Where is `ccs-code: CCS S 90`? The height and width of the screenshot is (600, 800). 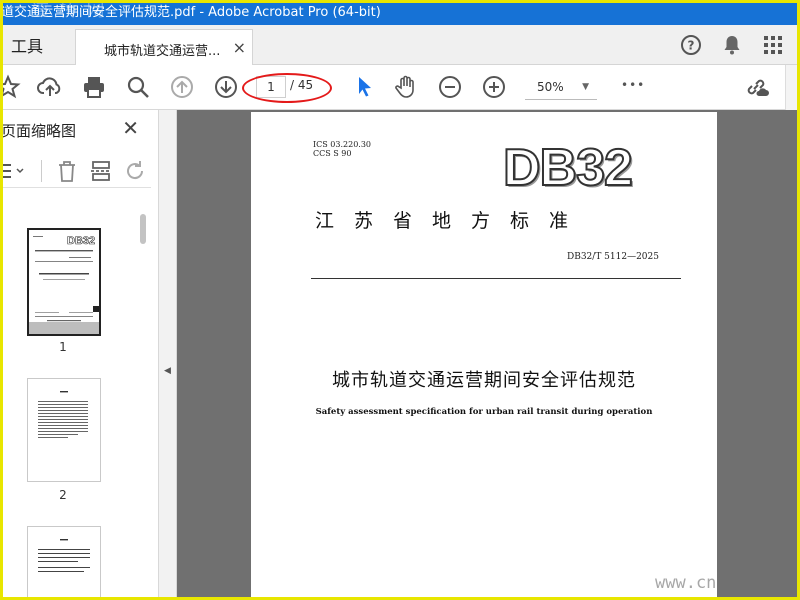 ccs-code: CCS S 90 is located at coordinates (332, 153).